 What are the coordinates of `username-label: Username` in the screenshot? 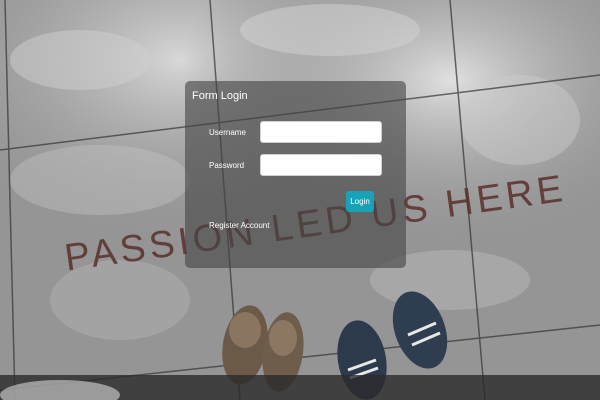 It's located at (227, 132).